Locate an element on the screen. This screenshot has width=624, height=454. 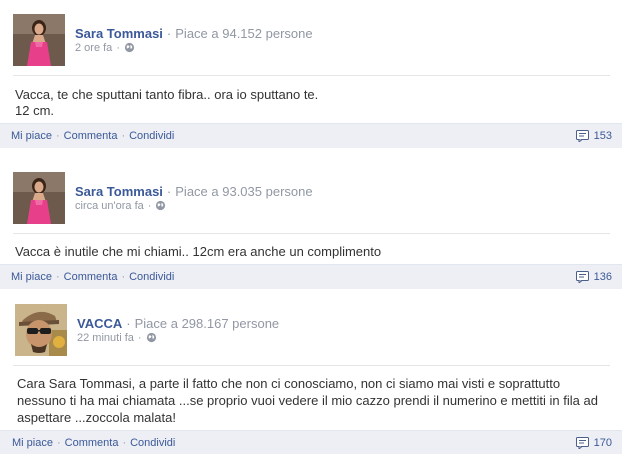
post-meta: circa un'ora fa · is located at coordinates (120, 206).